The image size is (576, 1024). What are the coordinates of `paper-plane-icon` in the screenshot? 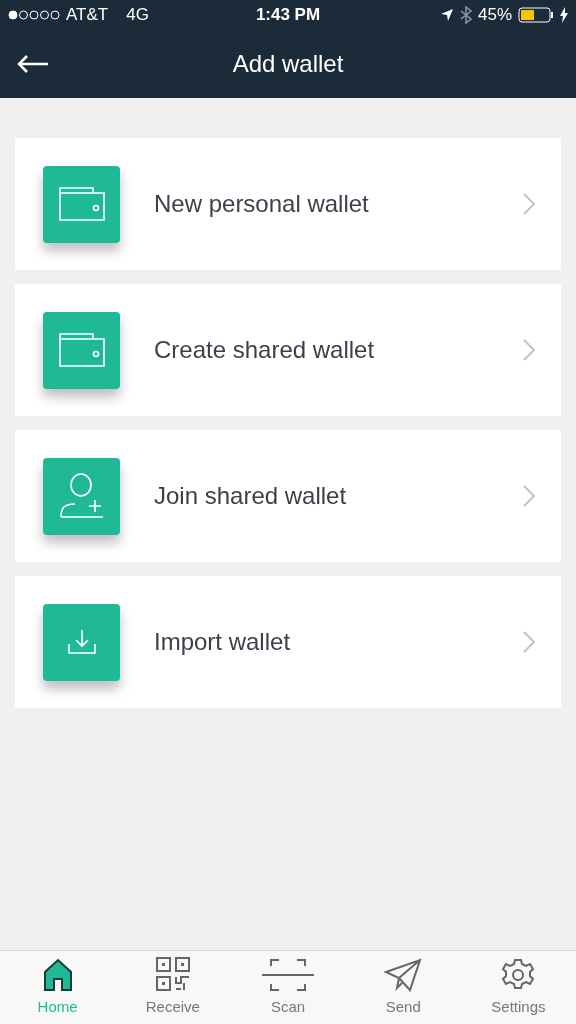 It's located at (403, 974).